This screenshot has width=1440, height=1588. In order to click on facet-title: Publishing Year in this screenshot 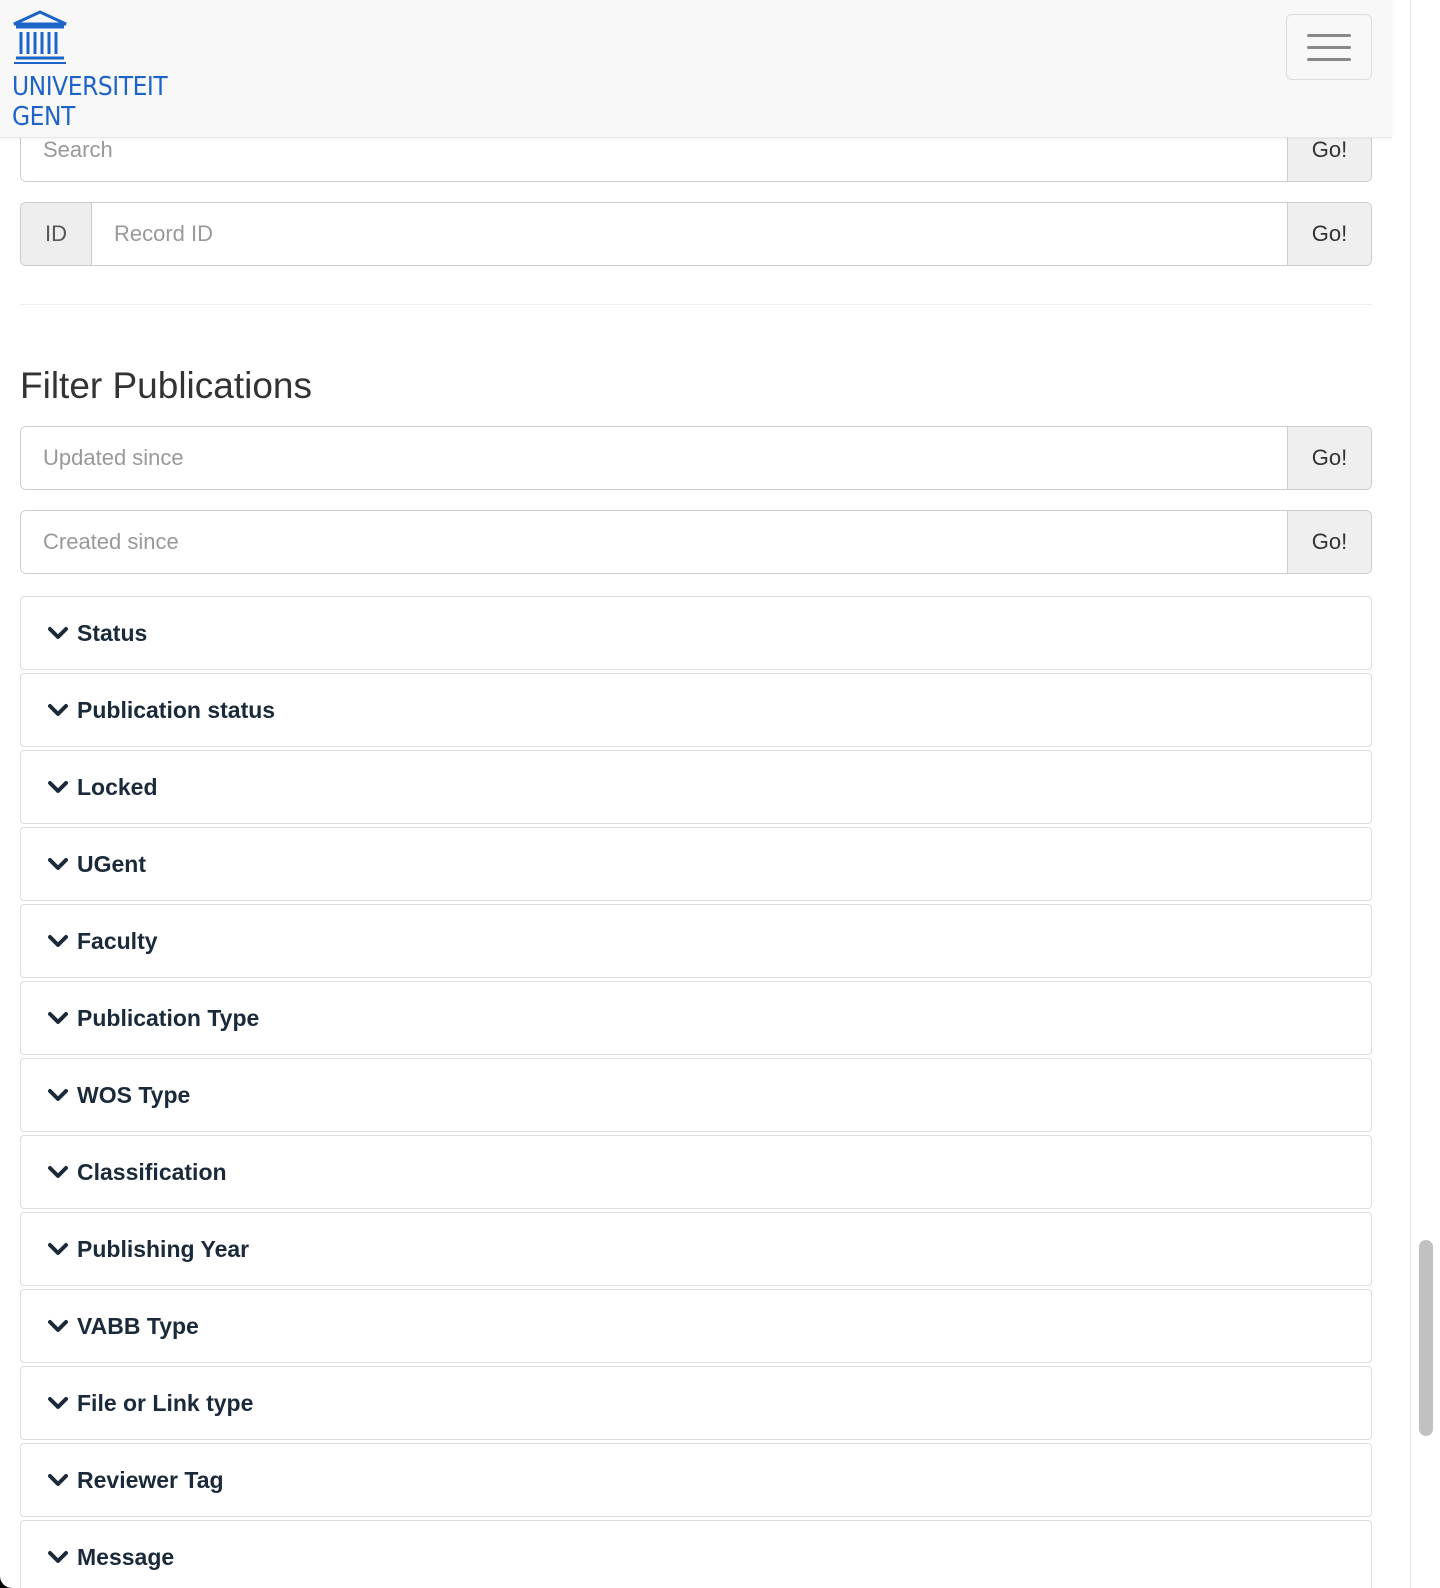, I will do `click(163, 1248)`.